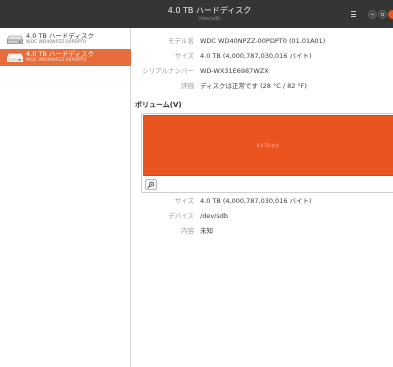 The image size is (393, 367). What do you see at coordinates (181, 41) in the screenshot?
I see `model-label: モデル名` at bounding box center [181, 41].